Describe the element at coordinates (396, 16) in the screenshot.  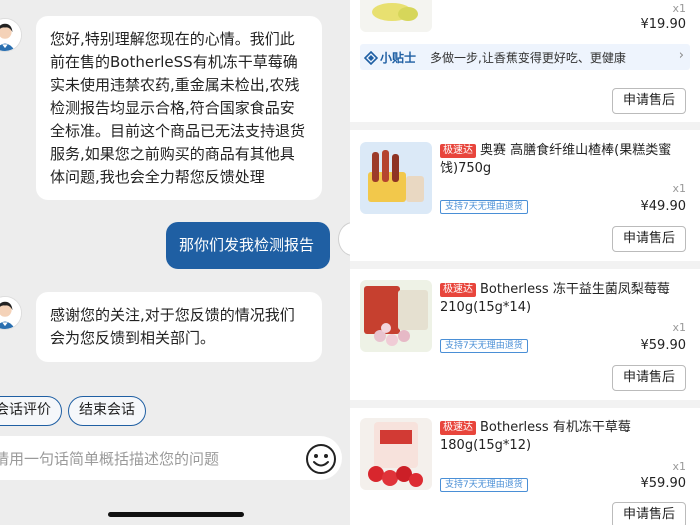
I see `product-image-banana` at that location.